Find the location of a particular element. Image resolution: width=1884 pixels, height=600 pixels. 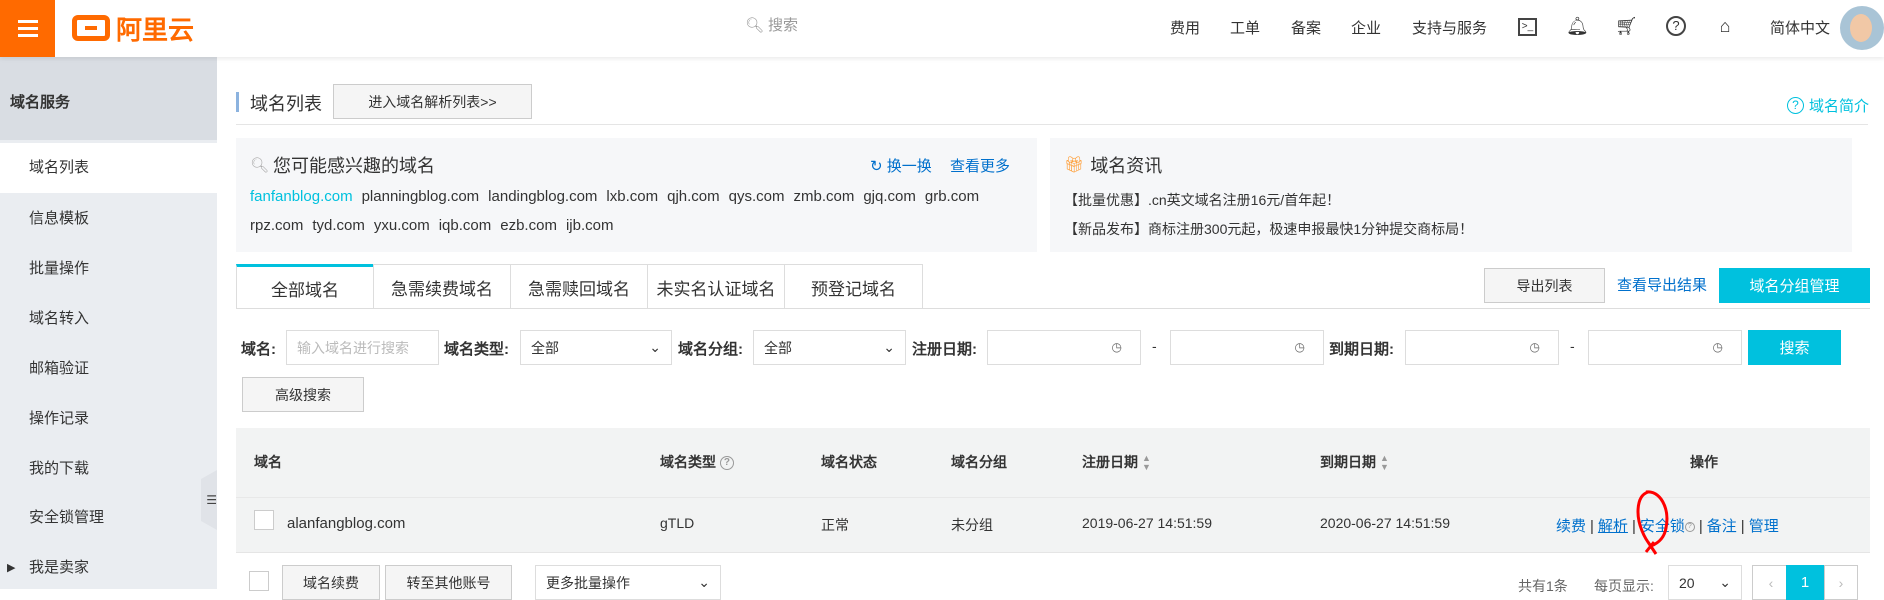

dns-list-button: 进入域名解析列表>> is located at coordinates (432, 101).